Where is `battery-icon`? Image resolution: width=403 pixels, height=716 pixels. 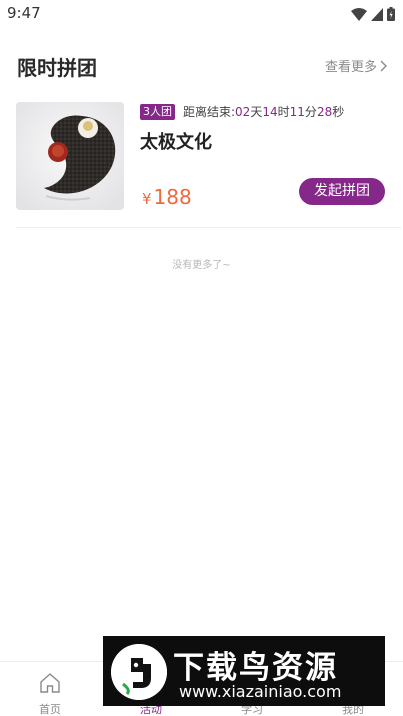 battery-icon is located at coordinates (391, 14).